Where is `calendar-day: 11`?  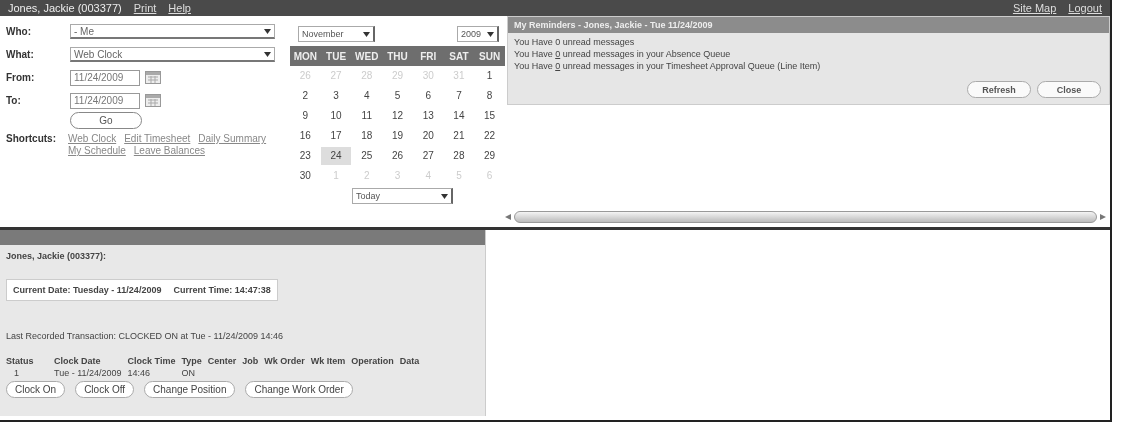
calendar-day: 11 is located at coordinates (367, 116).